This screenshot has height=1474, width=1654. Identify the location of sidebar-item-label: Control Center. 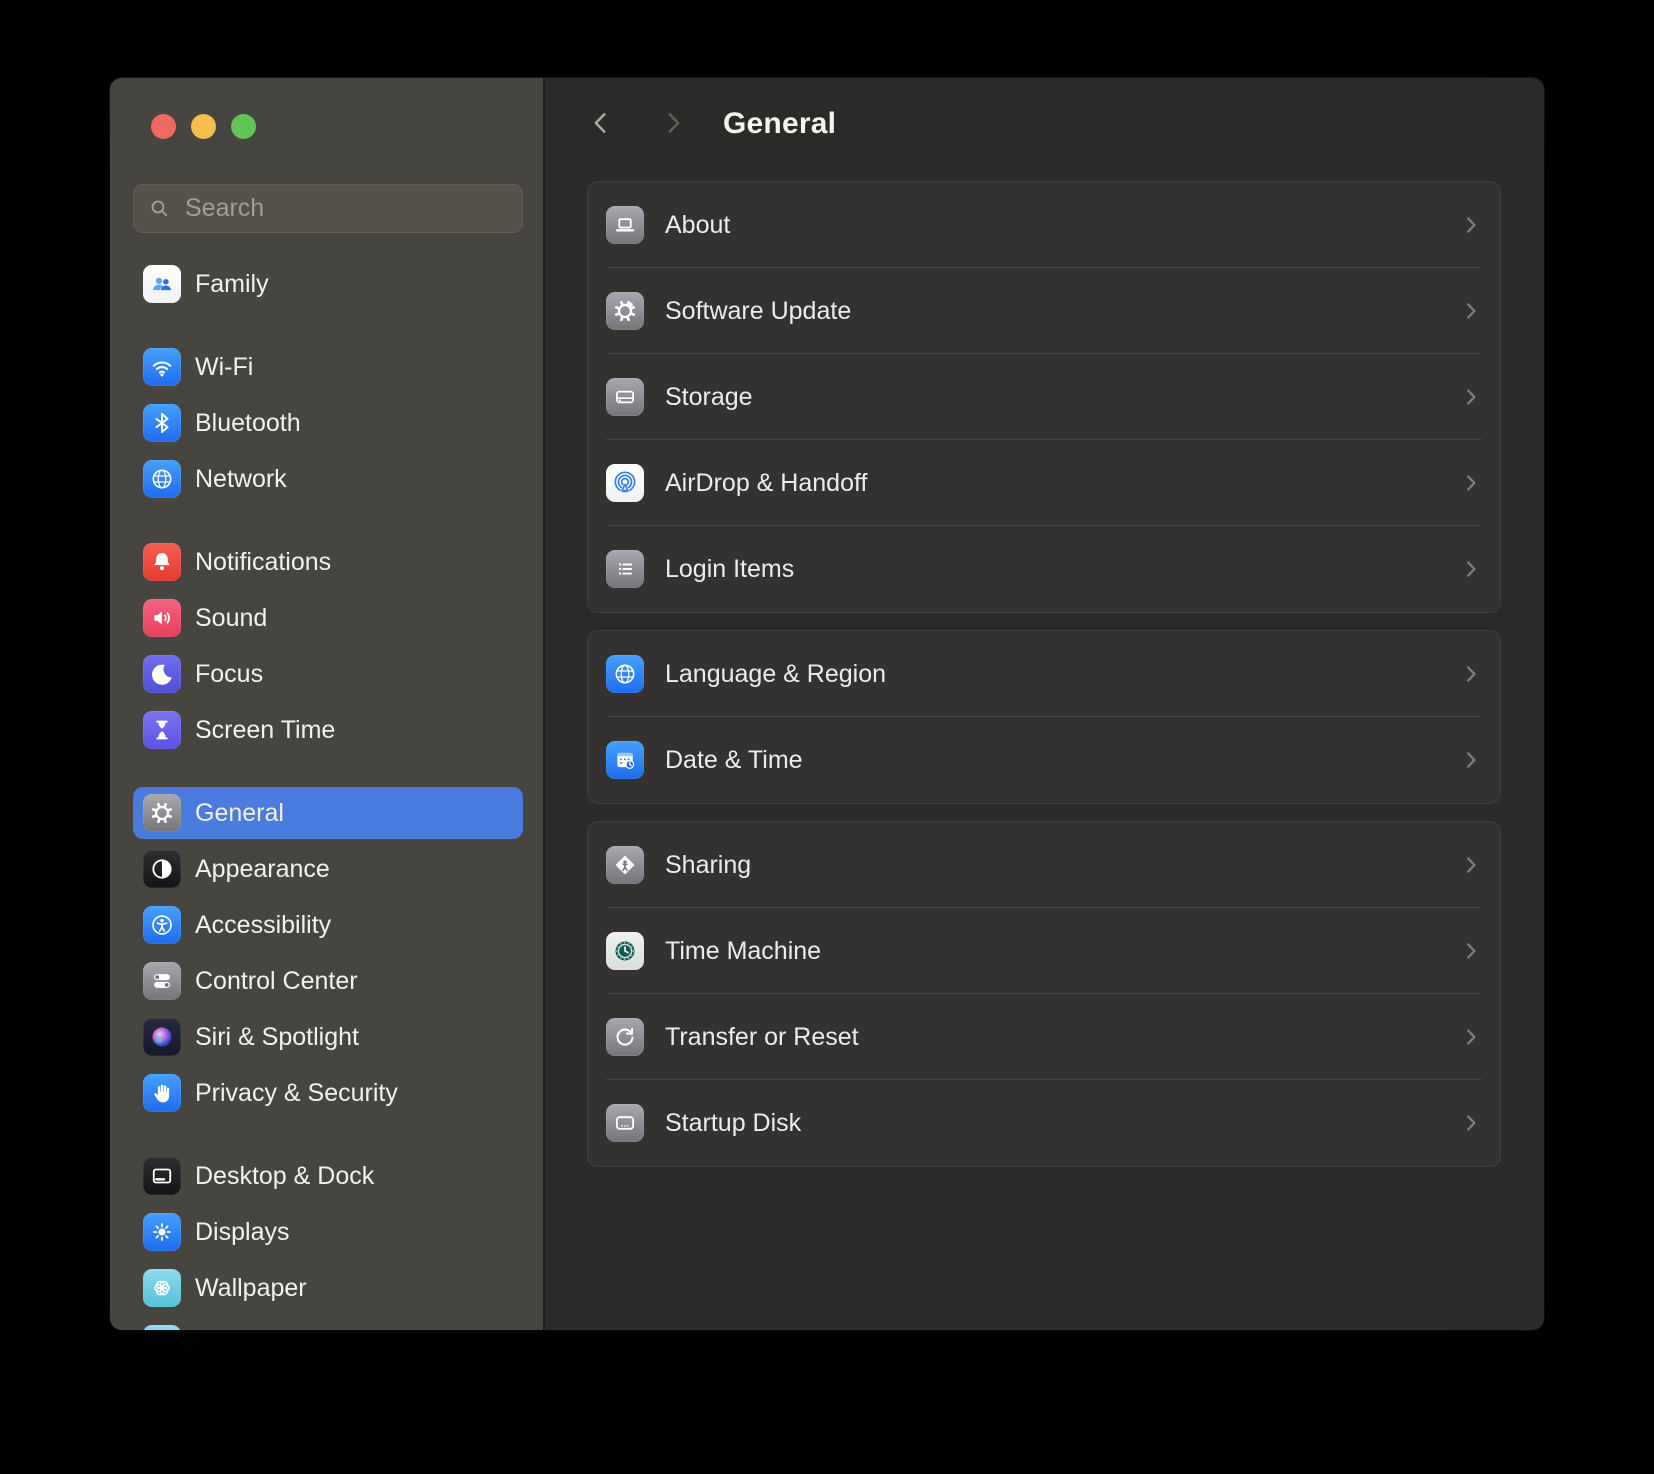
(276, 980).